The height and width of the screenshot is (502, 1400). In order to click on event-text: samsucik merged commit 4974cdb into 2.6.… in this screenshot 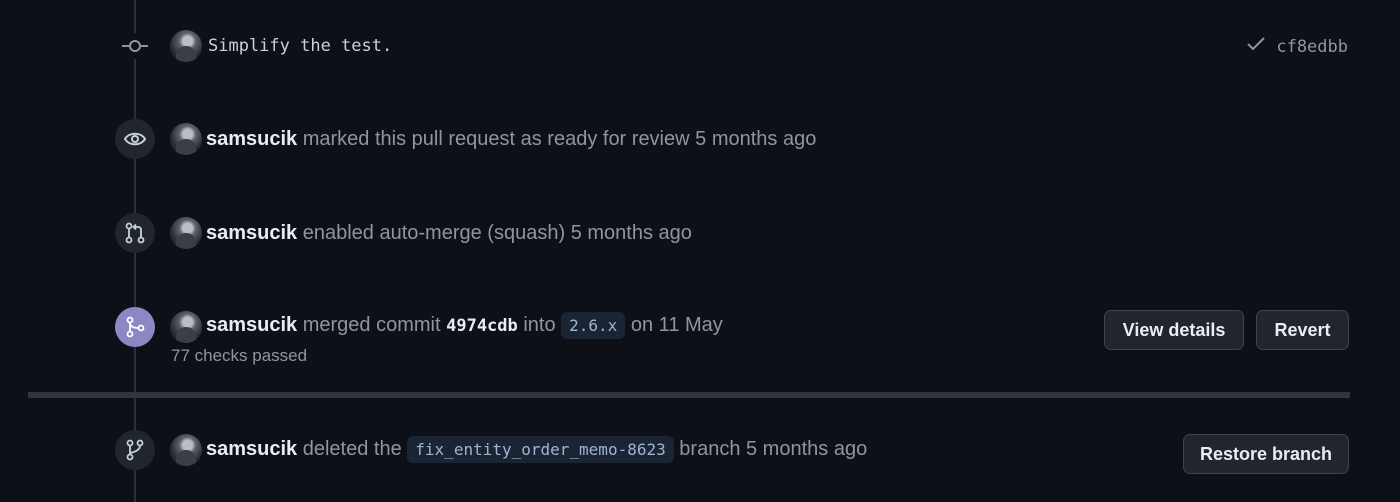, I will do `click(464, 325)`.